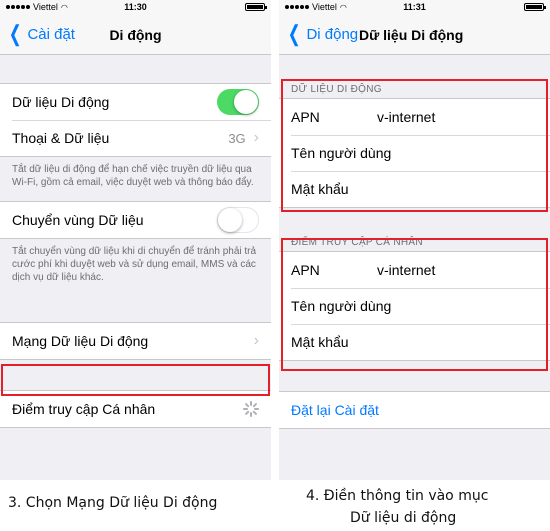  What do you see at coordinates (61, 102) in the screenshot?
I see `cellular-data-label: Dữ liệu Di động` at bounding box center [61, 102].